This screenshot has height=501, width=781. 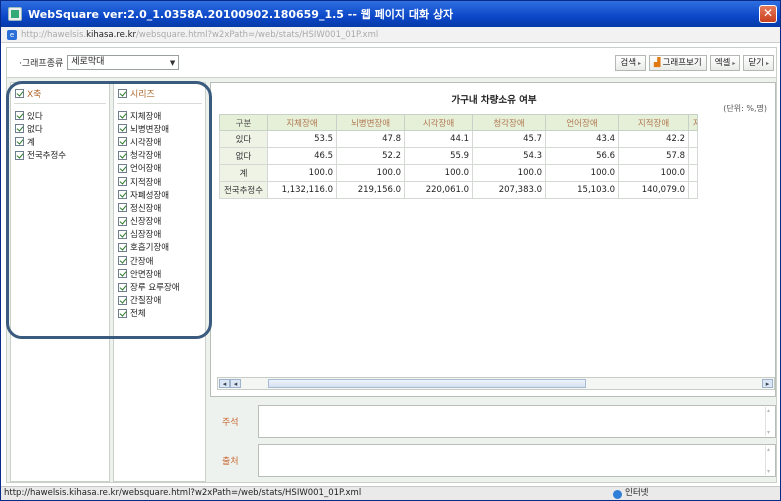 I want to click on close-button-label: 닫기, so click(x=756, y=63).